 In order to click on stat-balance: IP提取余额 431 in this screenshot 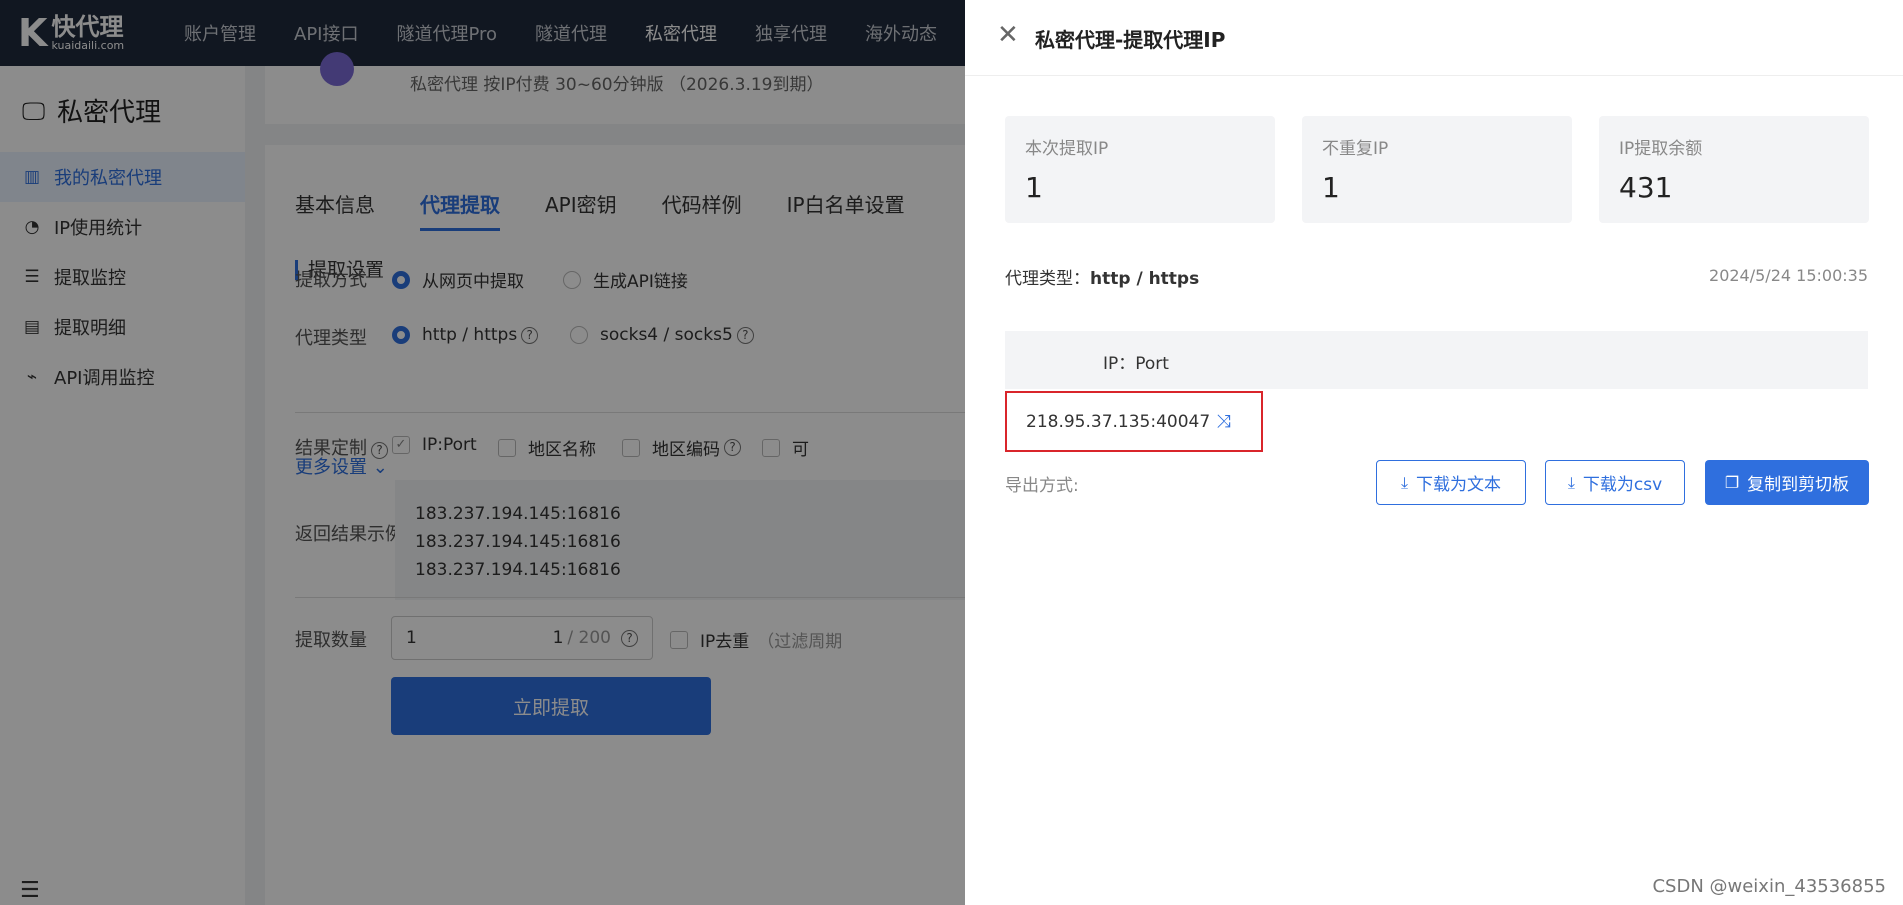, I will do `click(1734, 169)`.